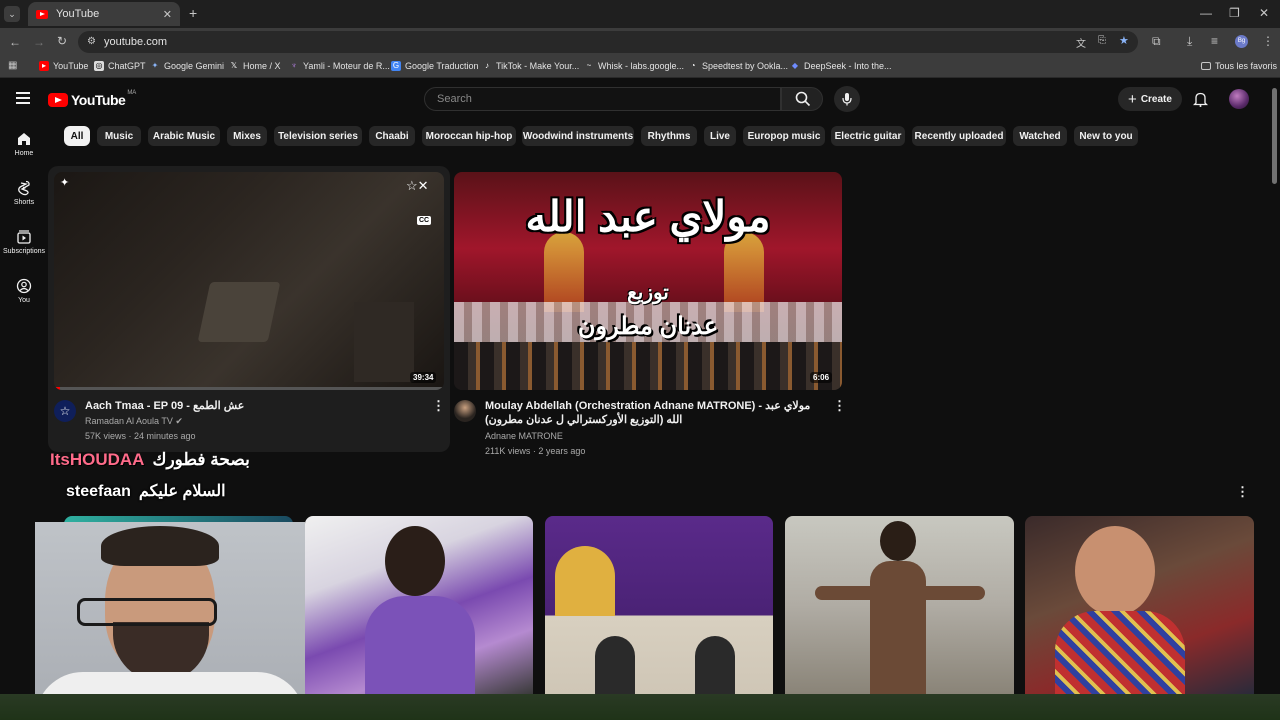 Image resolution: width=1280 pixels, height=720 pixels. I want to click on chip-rhythms: Rhythms, so click(669, 136).